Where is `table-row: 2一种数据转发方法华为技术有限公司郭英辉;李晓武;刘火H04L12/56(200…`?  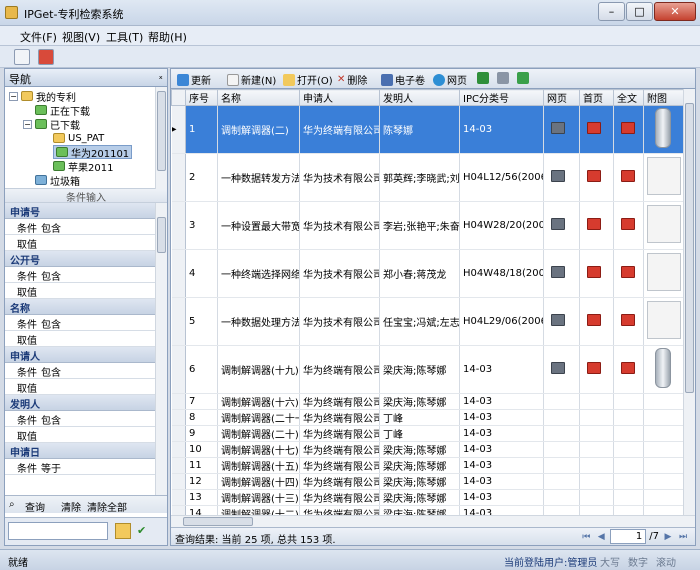 table-row: 2一种数据转发方法华为技术有限公司郭英辉;李晓武;刘火H04L12/56(200… is located at coordinates (427, 177).